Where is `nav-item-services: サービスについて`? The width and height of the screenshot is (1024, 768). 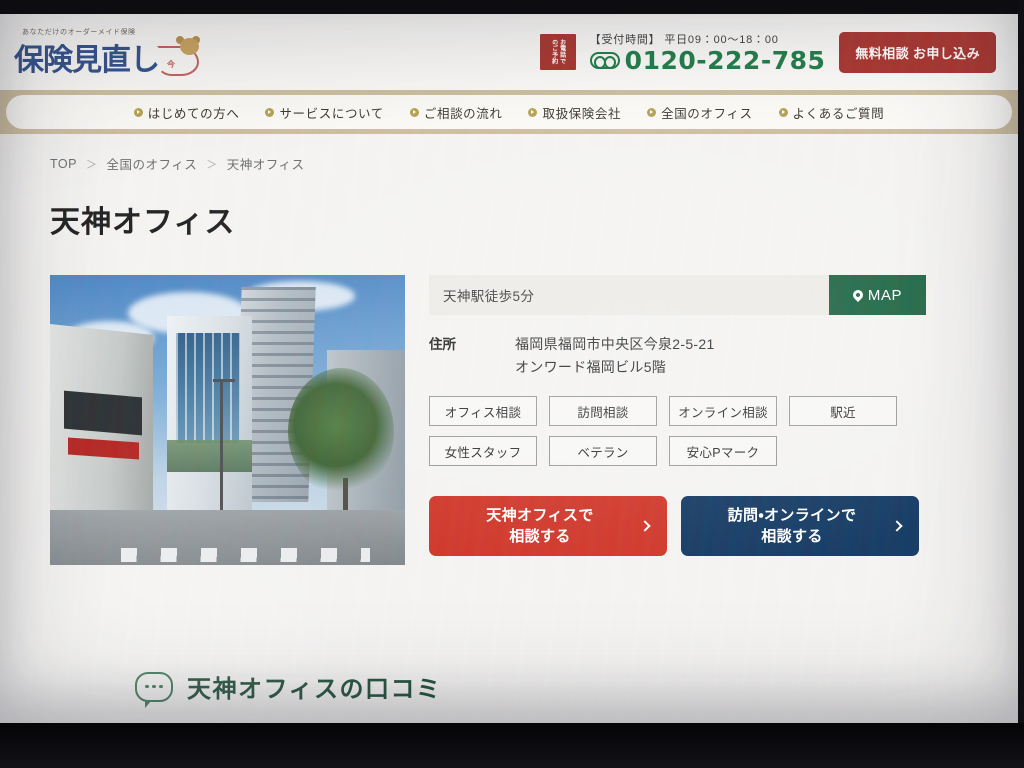
nav-item-services: サービスについて is located at coordinates (324, 112).